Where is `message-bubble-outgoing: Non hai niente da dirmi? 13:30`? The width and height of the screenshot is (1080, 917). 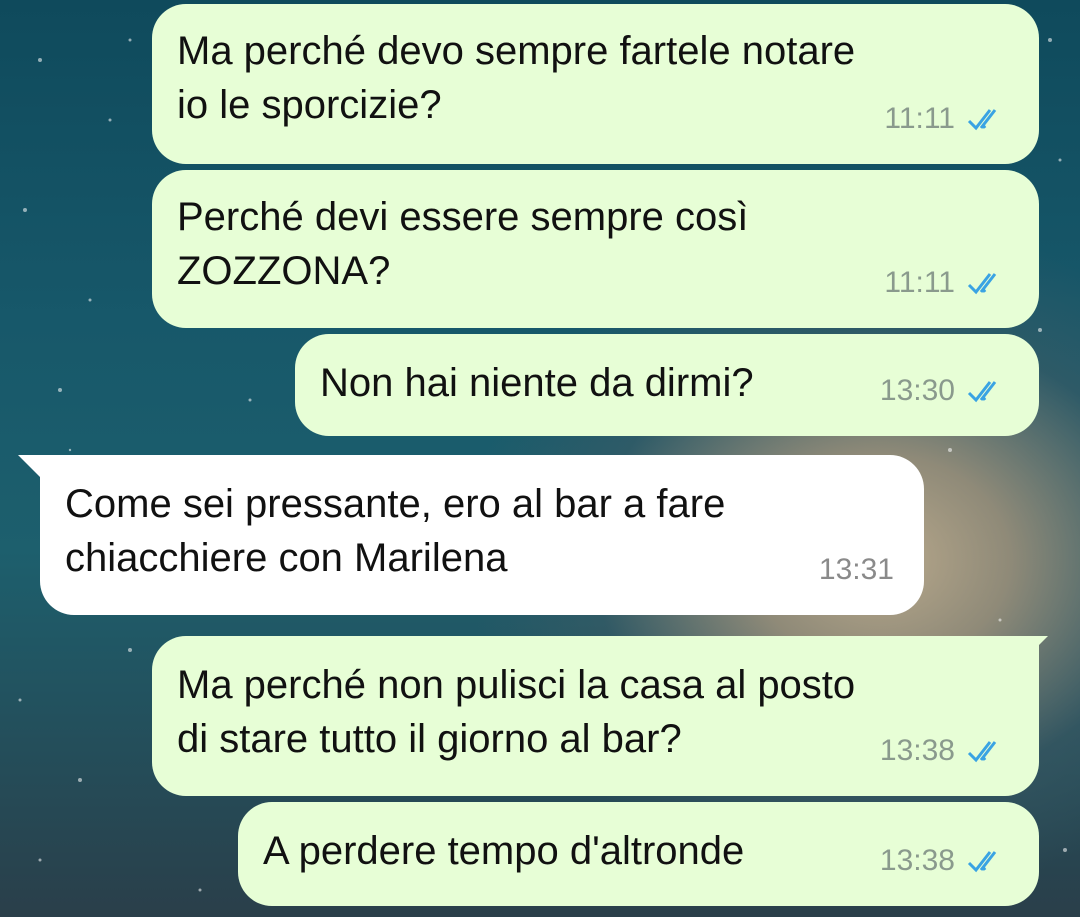
message-bubble-outgoing: Non hai niente da dirmi? 13:30 is located at coordinates (667, 385).